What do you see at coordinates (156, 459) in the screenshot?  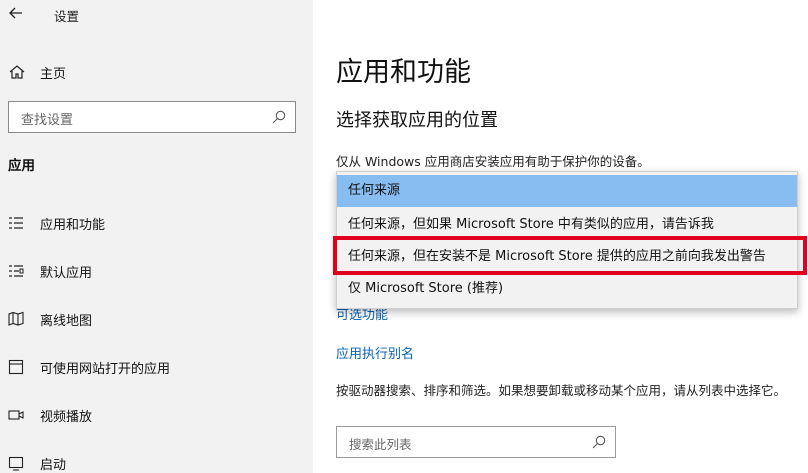 I see `sidebar-item-startup: 启动` at bounding box center [156, 459].